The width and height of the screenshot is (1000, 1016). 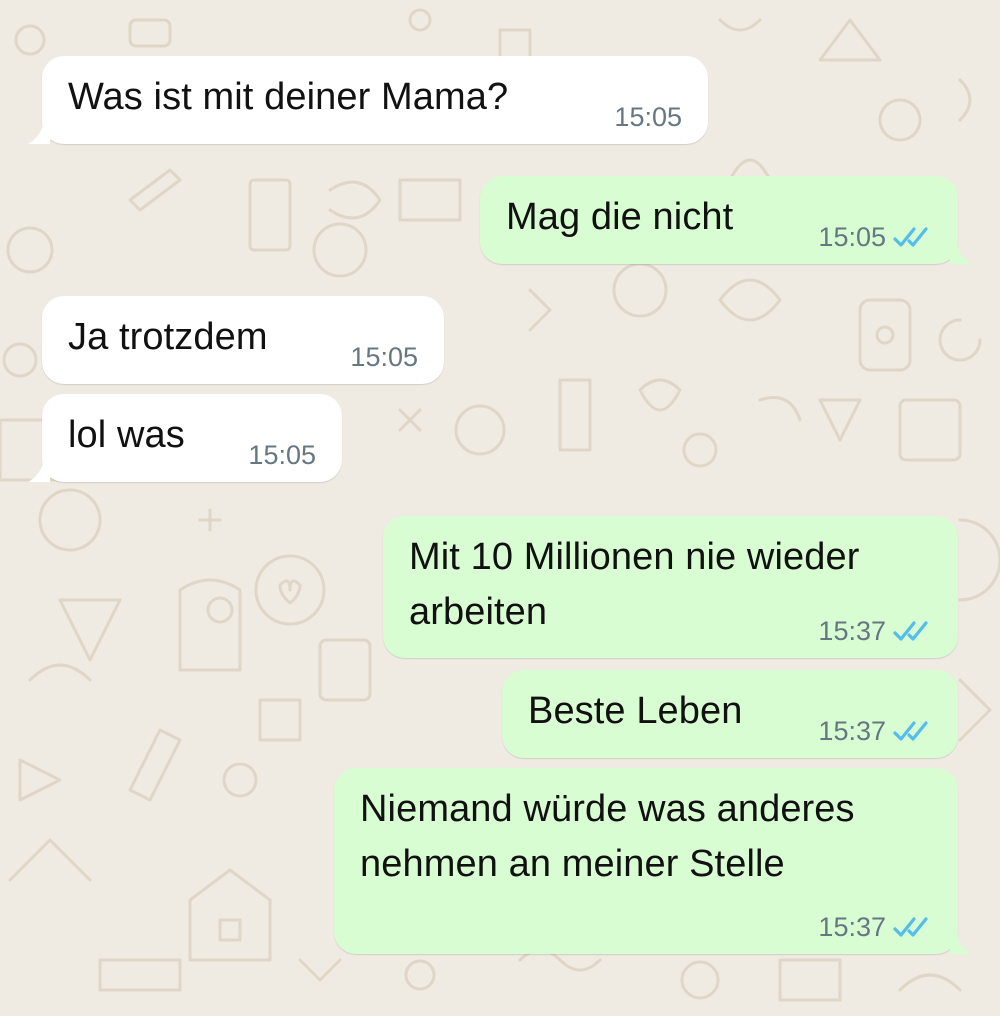 I want to click on message-outgoing: Mag die nicht 15:05, so click(x=726, y=220).